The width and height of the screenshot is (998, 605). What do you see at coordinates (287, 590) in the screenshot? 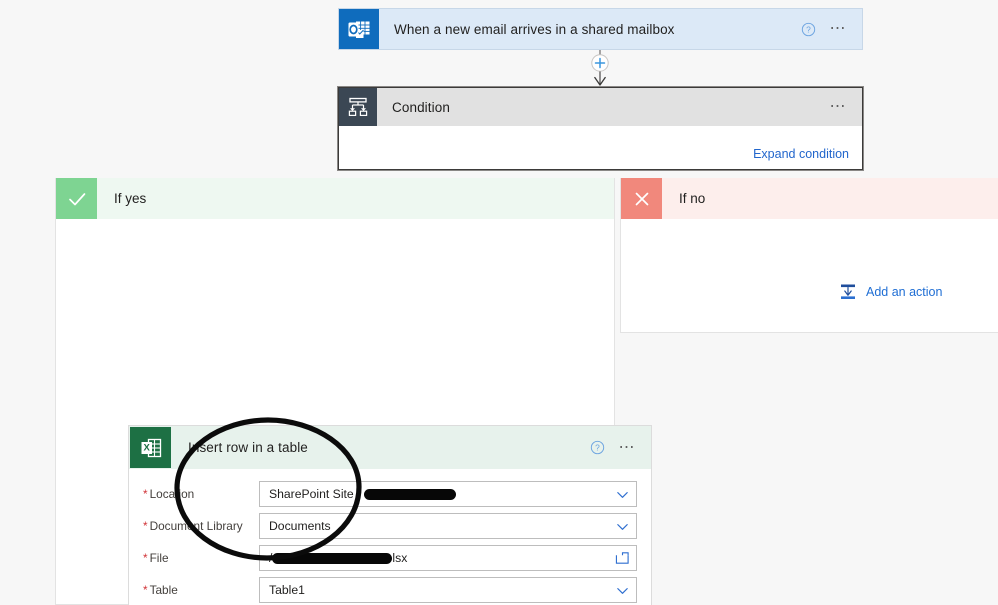
I see `table-value: Table1` at bounding box center [287, 590].